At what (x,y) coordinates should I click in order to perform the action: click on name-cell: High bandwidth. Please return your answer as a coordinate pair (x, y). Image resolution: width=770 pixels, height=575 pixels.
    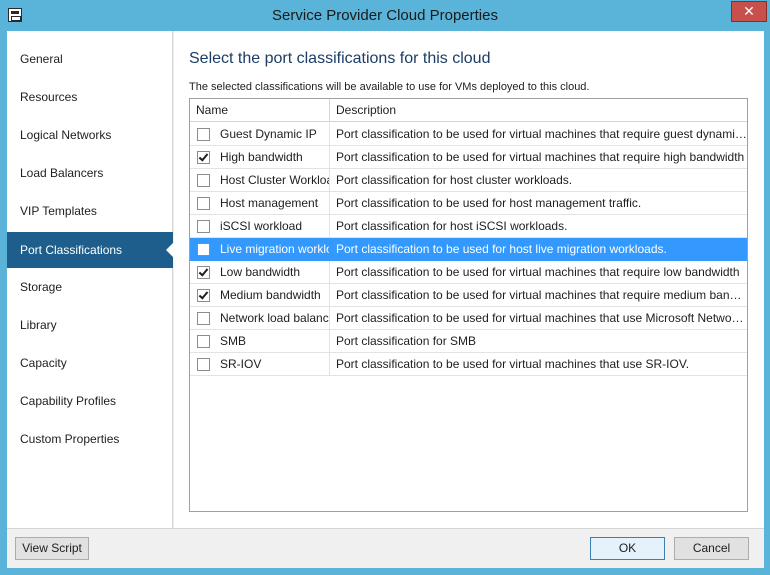
    Looking at the image, I should click on (260, 157).